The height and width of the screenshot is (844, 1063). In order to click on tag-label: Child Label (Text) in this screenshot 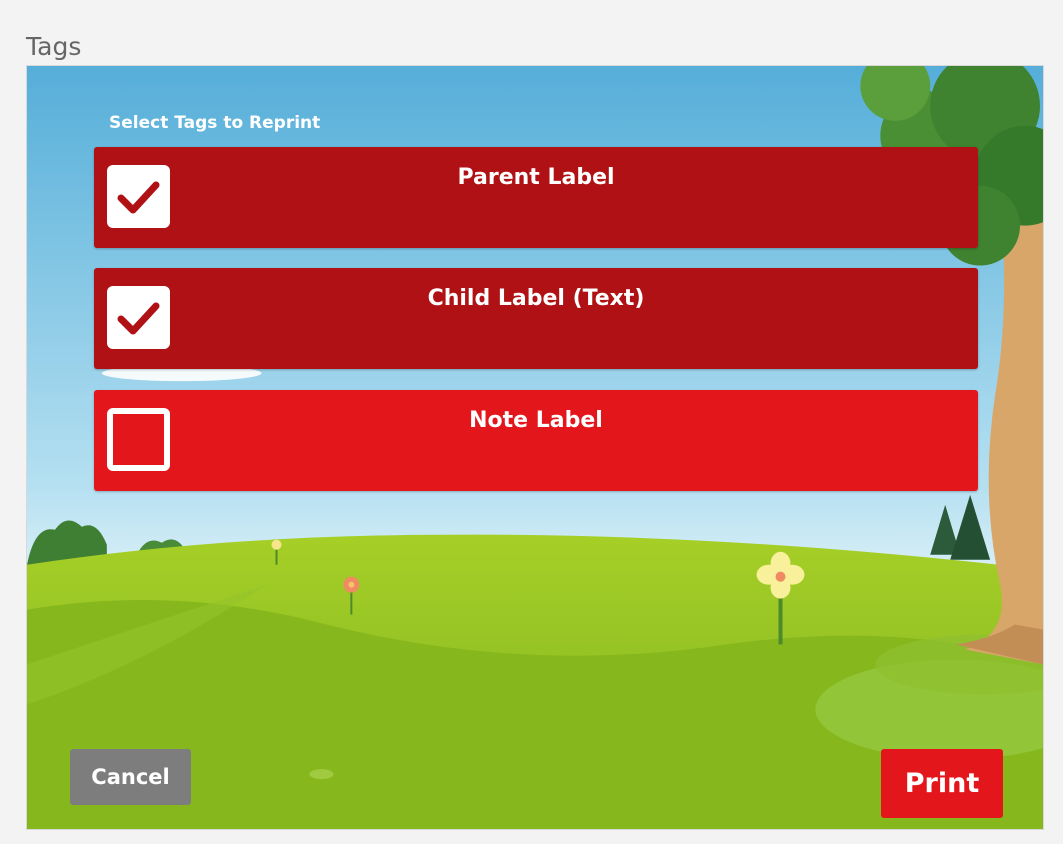, I will do `click(536, 298)`.